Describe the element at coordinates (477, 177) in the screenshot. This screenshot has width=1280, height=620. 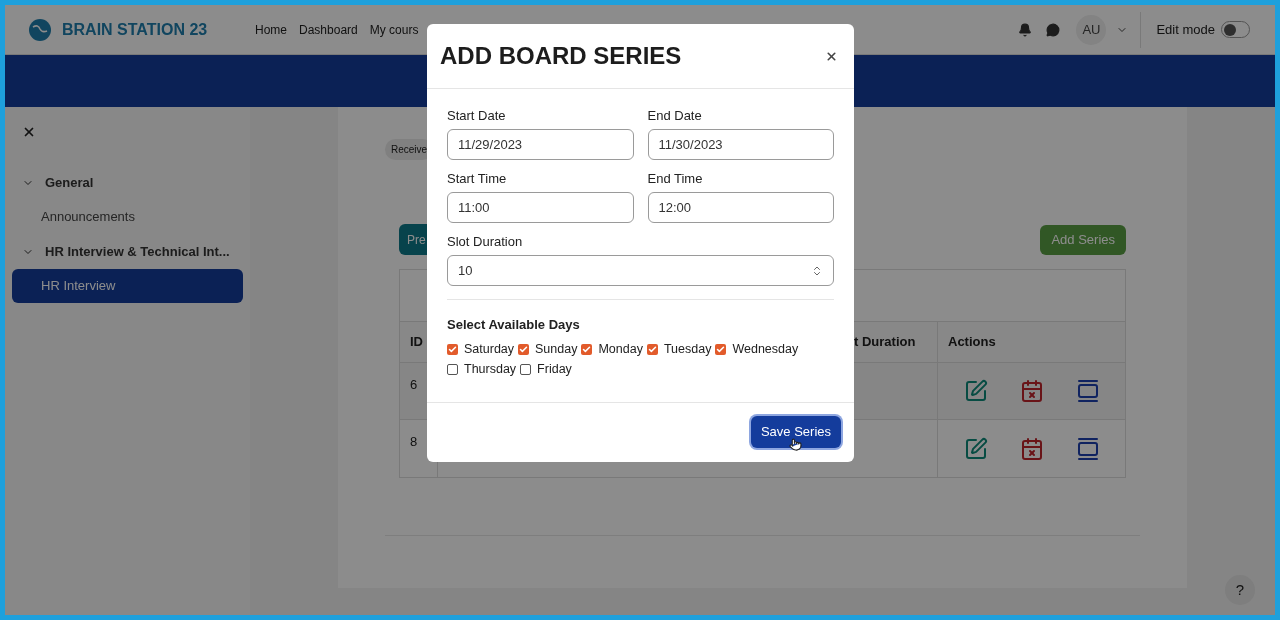
I see `field-label: Start Time` at that location.